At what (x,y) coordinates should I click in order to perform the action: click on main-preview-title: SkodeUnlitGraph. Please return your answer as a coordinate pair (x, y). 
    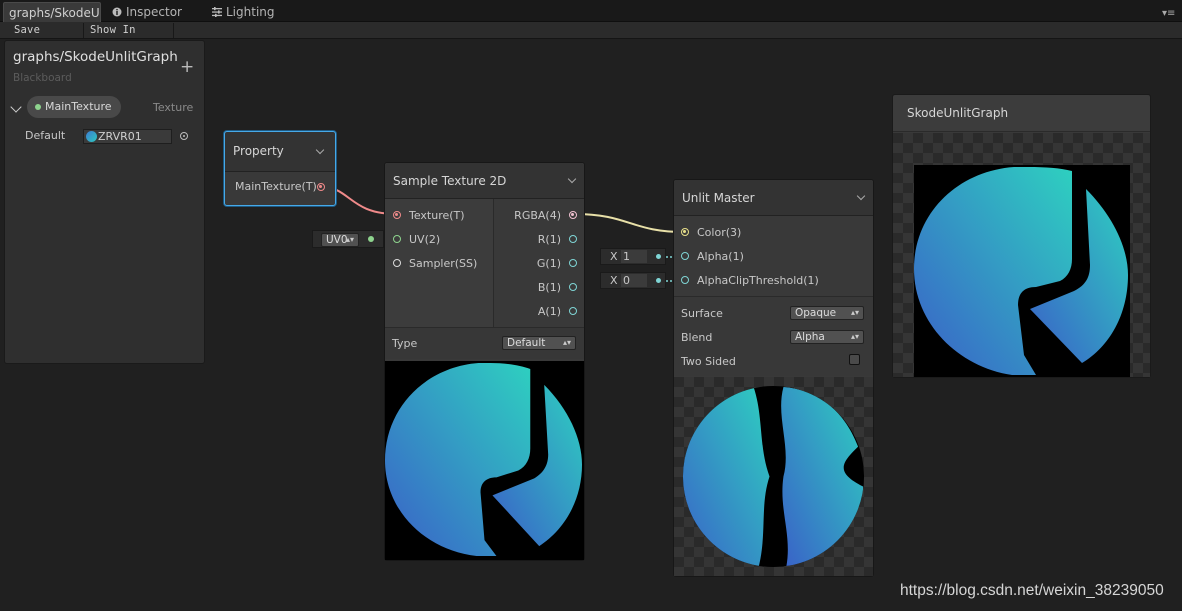
    Looking at the image, I should click on (958, 113).